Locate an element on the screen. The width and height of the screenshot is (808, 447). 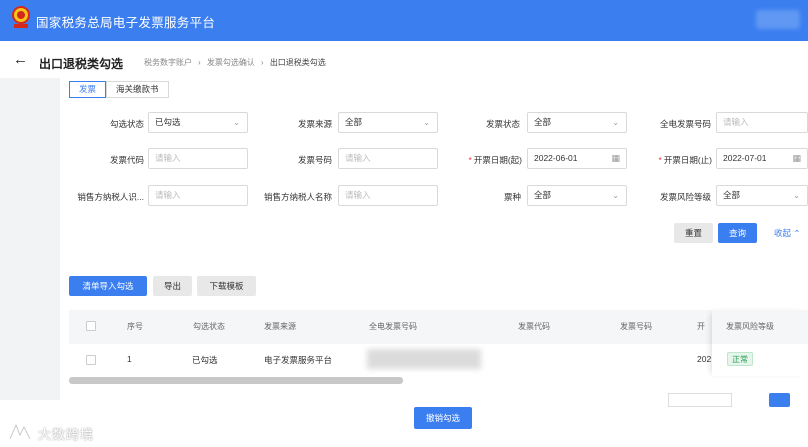
date-to-value: 2022-07-01 is located at coordinates (745, 158).